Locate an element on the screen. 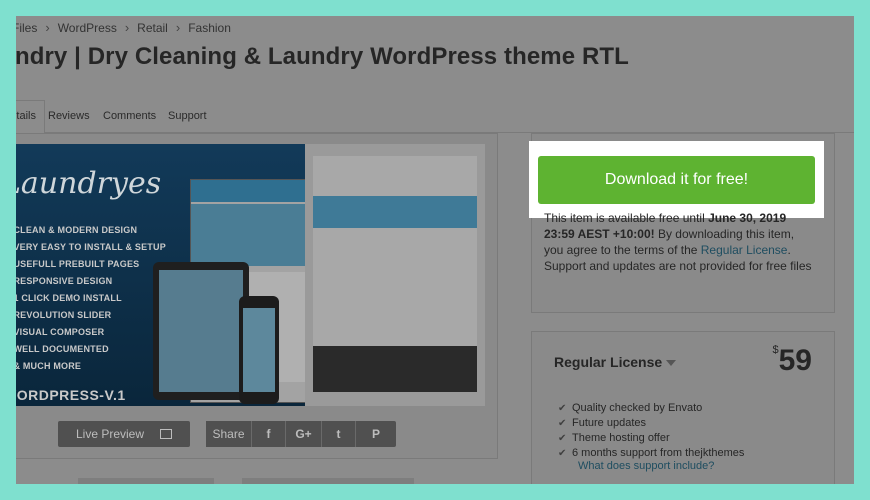  share-button: Share is located at coordinates (229, 434).